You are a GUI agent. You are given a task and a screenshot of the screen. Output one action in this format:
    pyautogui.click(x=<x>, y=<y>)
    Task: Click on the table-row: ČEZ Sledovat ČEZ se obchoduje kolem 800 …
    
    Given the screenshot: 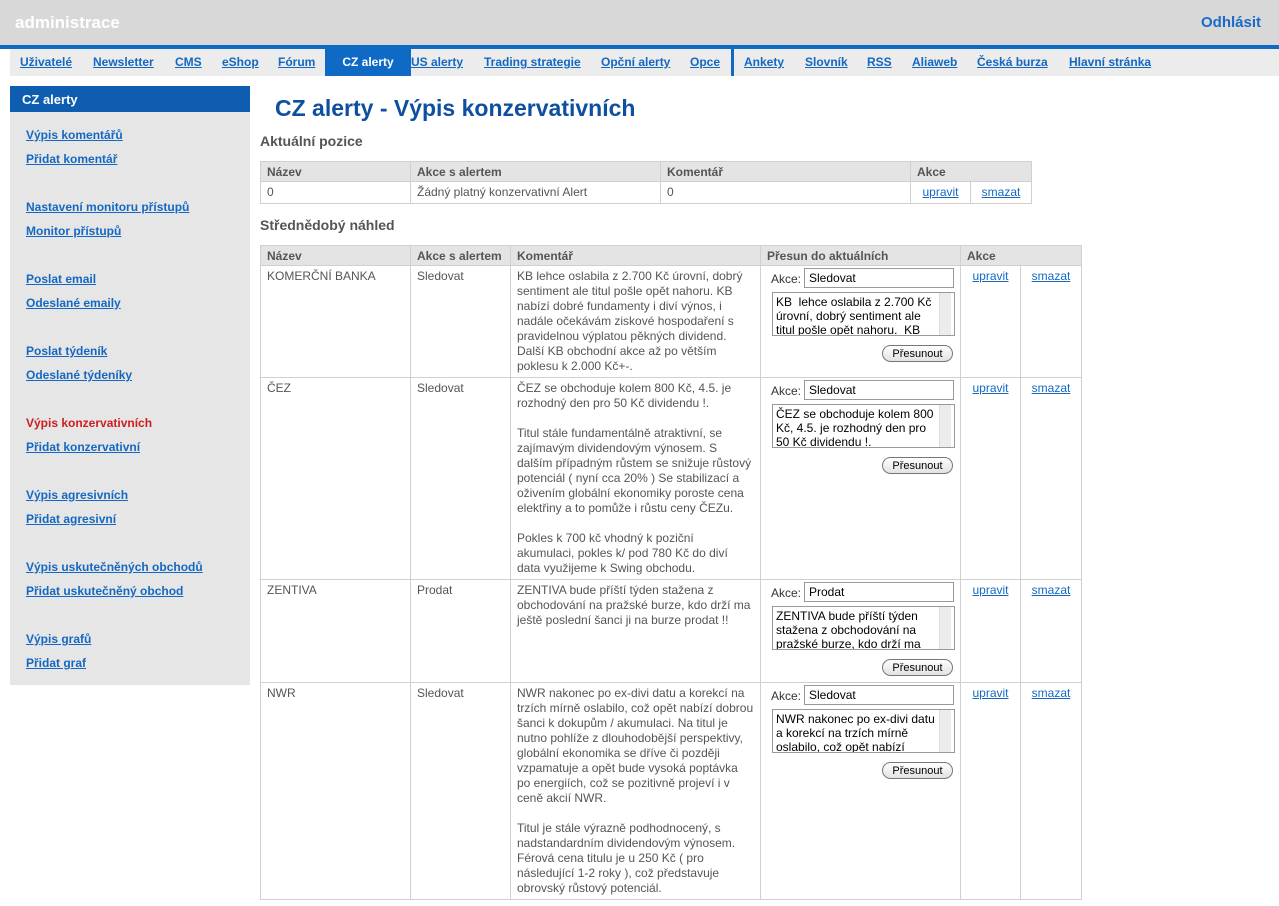 What is the action you would take?
    pyautogui.click(x=671, y=478)
    